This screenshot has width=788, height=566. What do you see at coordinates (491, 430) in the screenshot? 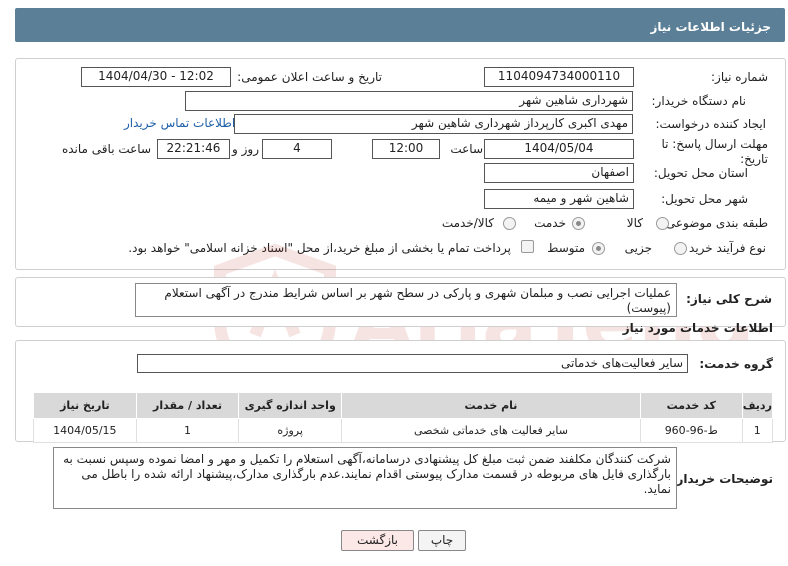
I see `cell-name: سایر فعالیت های خدماتی شخصی` at bounding box center [491, 430].